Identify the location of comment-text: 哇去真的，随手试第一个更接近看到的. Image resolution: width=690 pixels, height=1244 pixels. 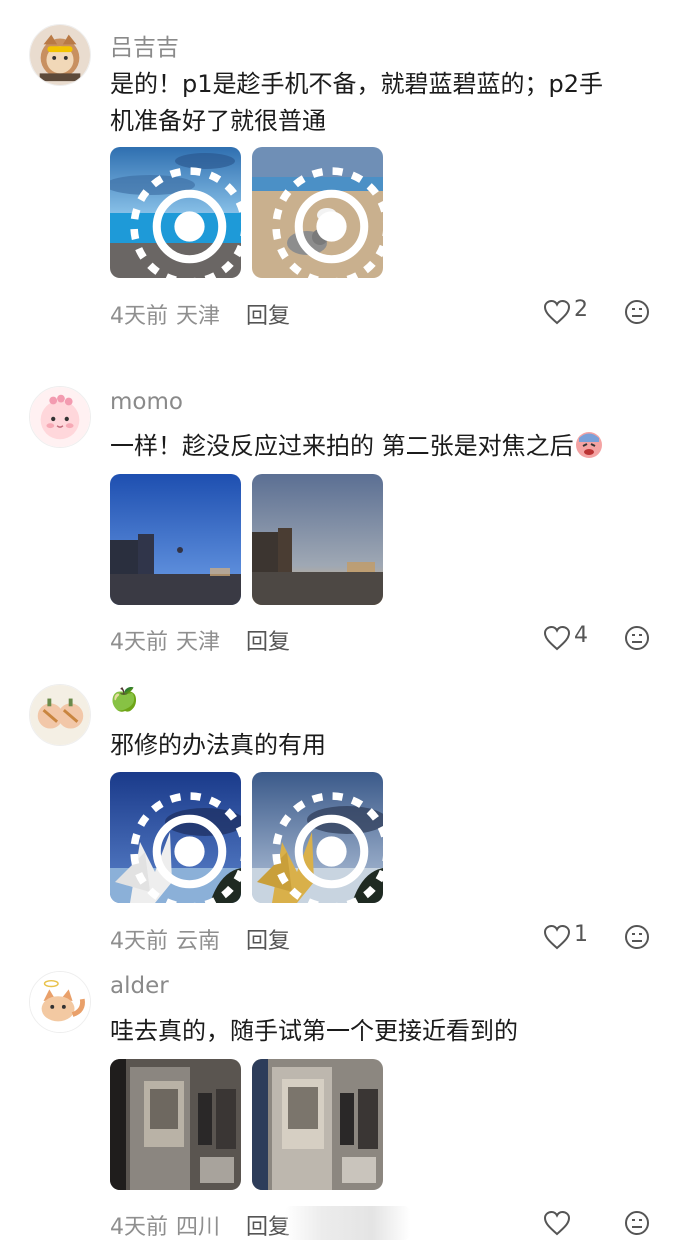
(385, 1031).